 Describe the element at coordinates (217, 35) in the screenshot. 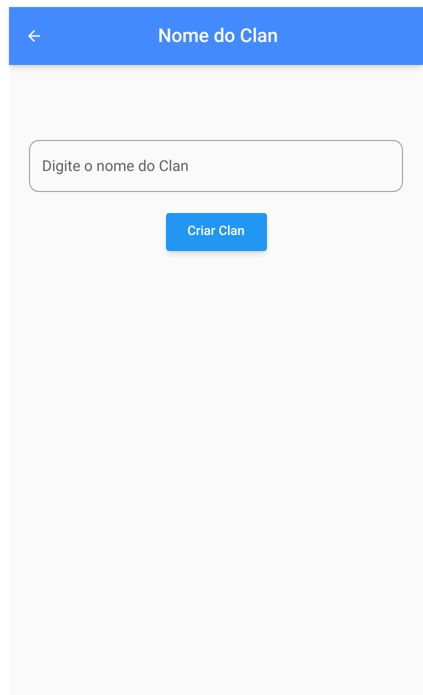

I see `screen-title: Nome do Clan` at that location.